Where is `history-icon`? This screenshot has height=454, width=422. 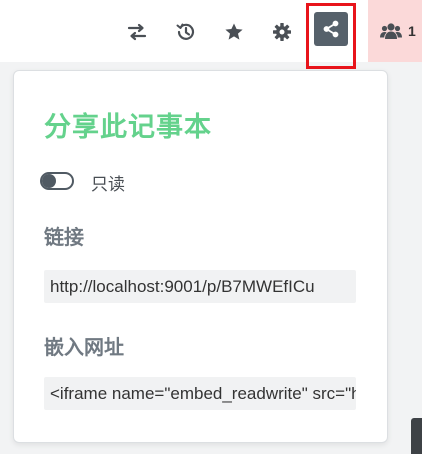
history-icon is located at coordinates (185, 31).